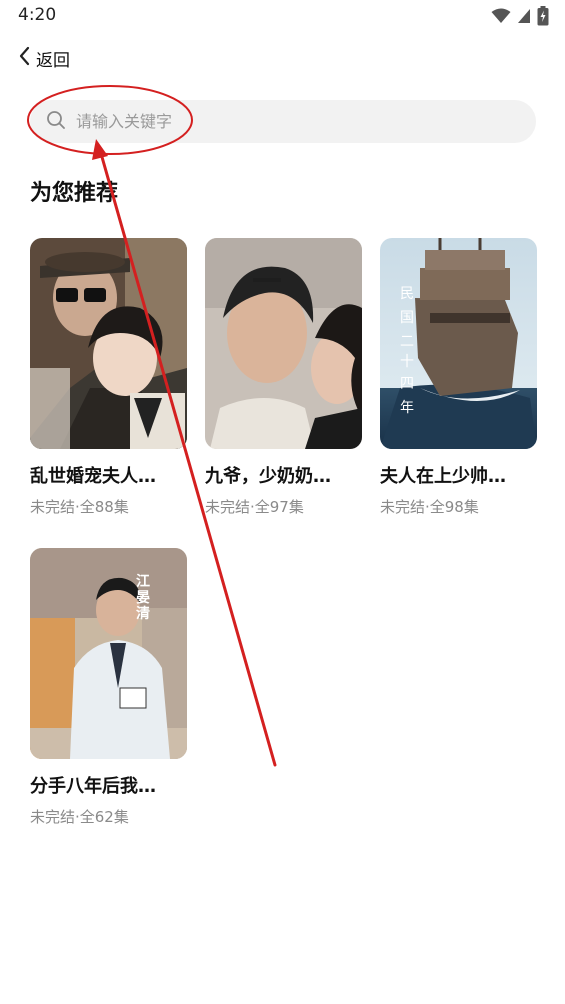  What do you see at coordinates (74, 193) in the screenshot?
I see `section-title: 为您推荐` at bounding box center [74, 193].